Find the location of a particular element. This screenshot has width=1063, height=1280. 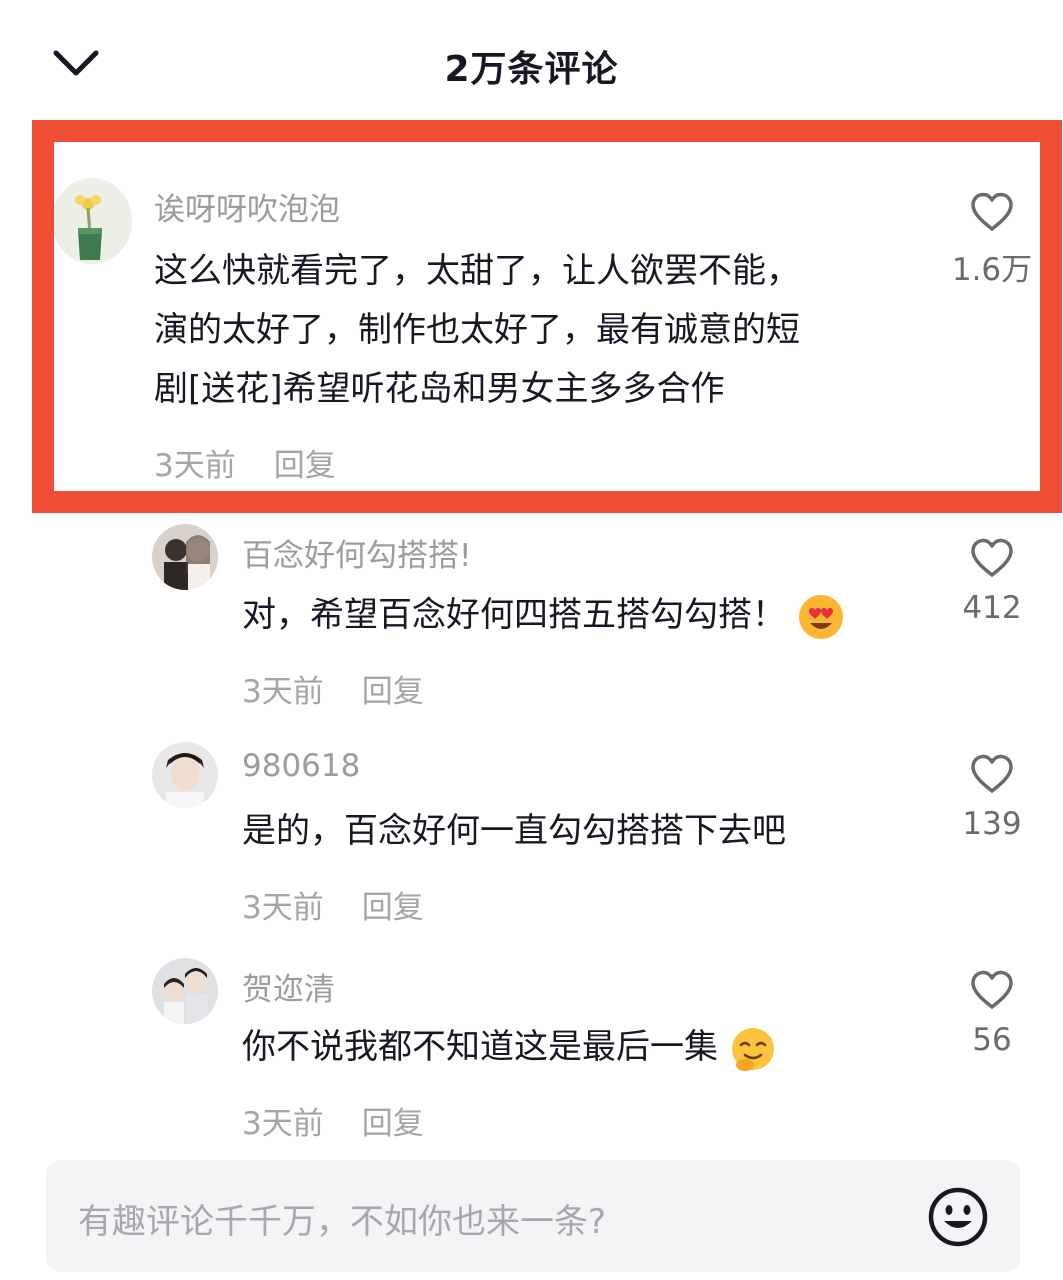

comment-username: 诶呀呀吹泡泡 is located at coordinates (247, 206).